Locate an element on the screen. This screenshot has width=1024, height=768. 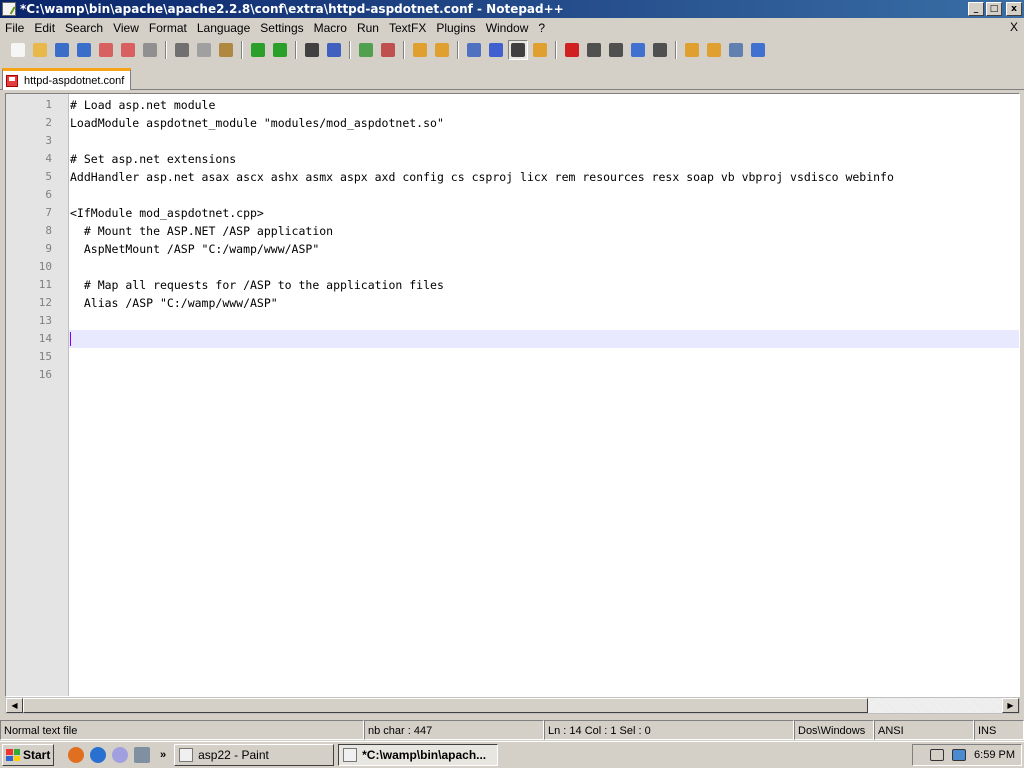
quick-launch-more-button: » is located at coordinates (163, 755).